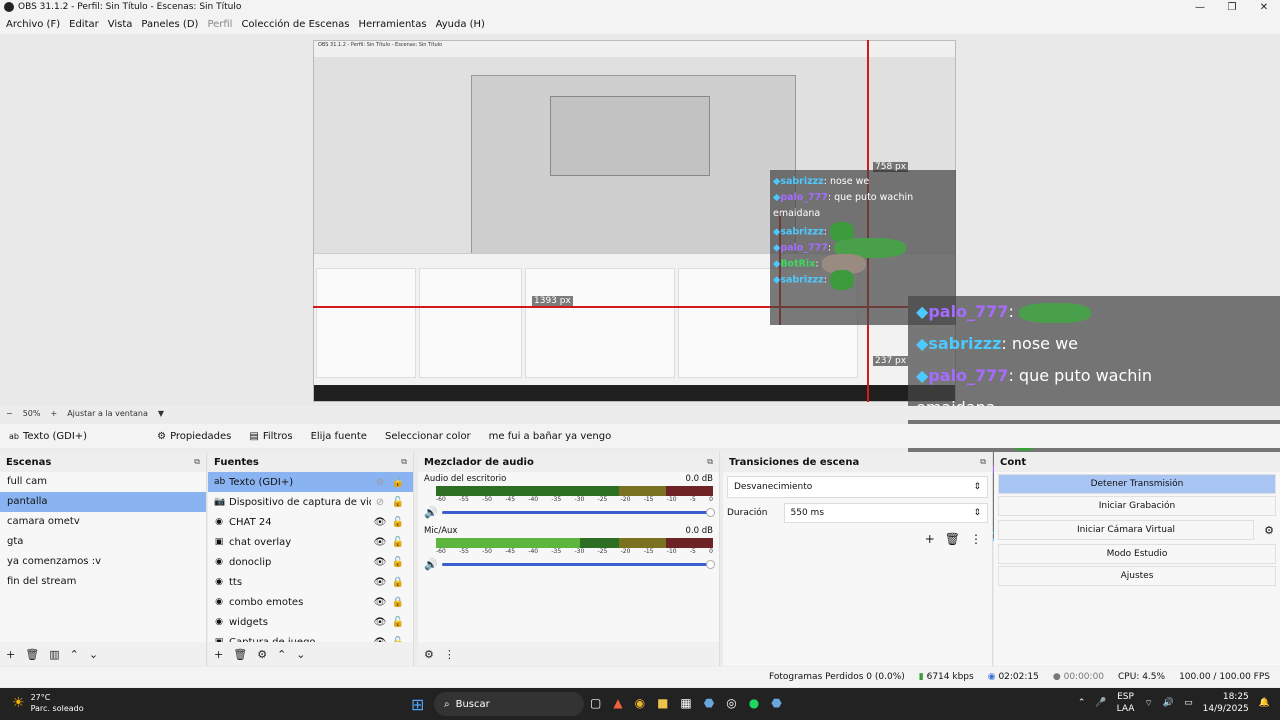 This screenshot has width=1280, height=720. Describe the element at coordinates (754, 703) in the screenshot. I see `spotify-icon: ●` at that location.